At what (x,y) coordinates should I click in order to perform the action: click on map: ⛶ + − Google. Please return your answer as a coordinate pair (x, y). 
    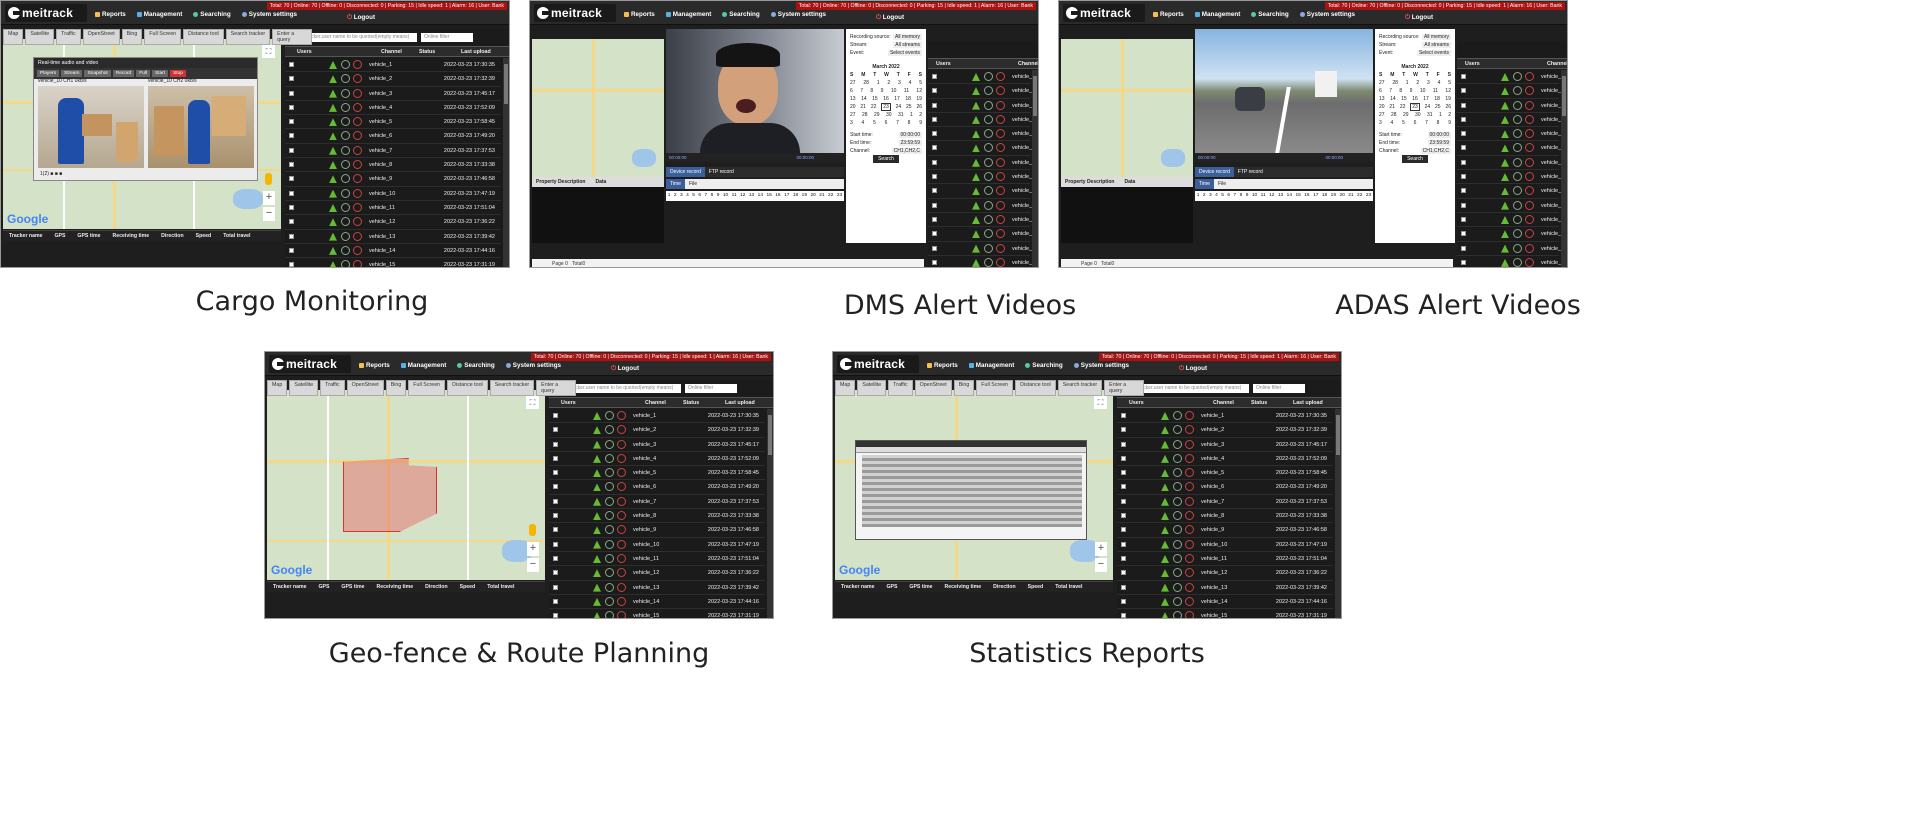
    Looking at the image, I should click on (974, 485).